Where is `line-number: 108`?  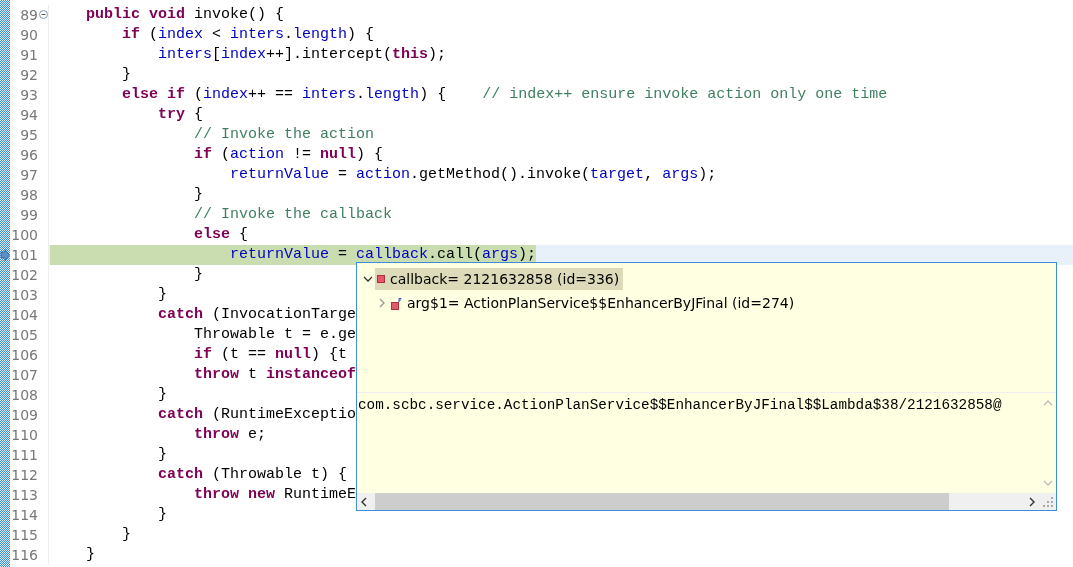
line-number: 108 is located at coordinates (24, 395).